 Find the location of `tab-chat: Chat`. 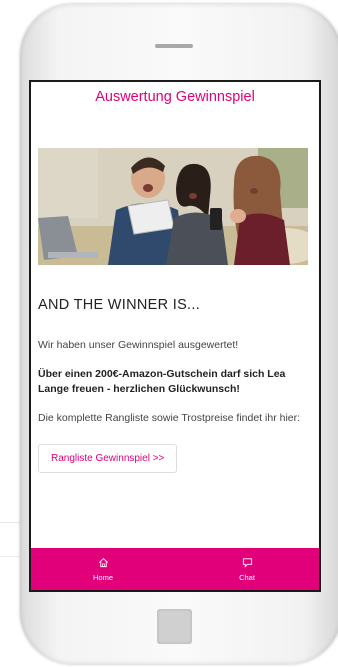

tab-chat: Chat is located at coordinates (247, 569).